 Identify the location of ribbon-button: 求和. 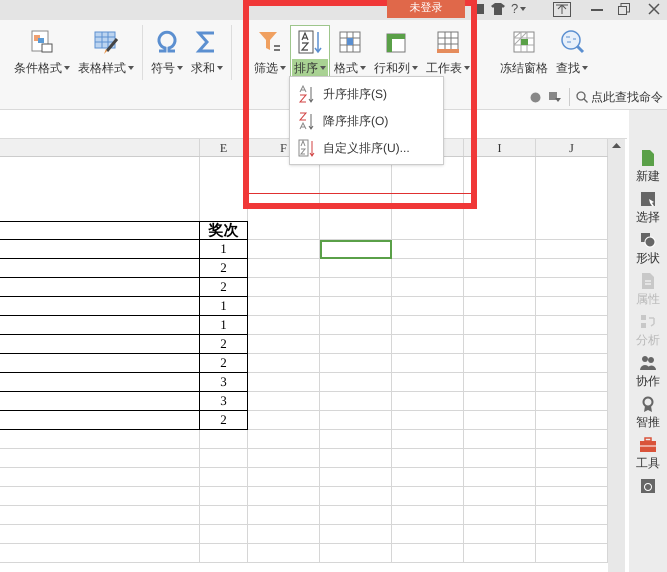
(207, 51).